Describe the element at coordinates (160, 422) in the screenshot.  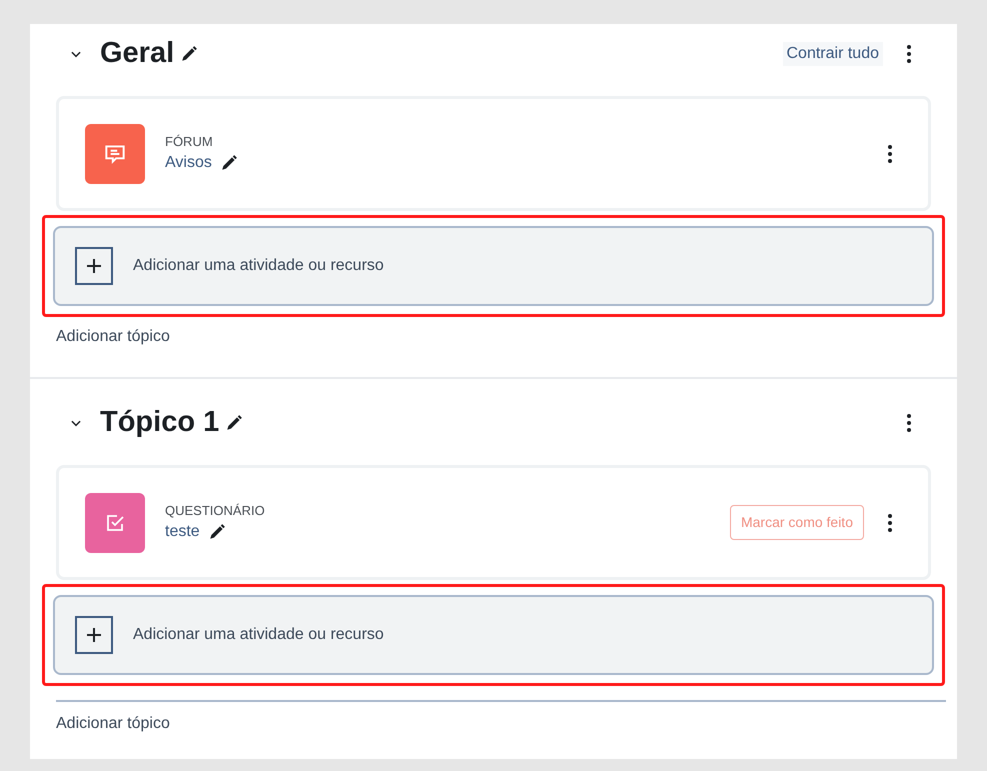
I see `section-title: Tópico 1` at that location.